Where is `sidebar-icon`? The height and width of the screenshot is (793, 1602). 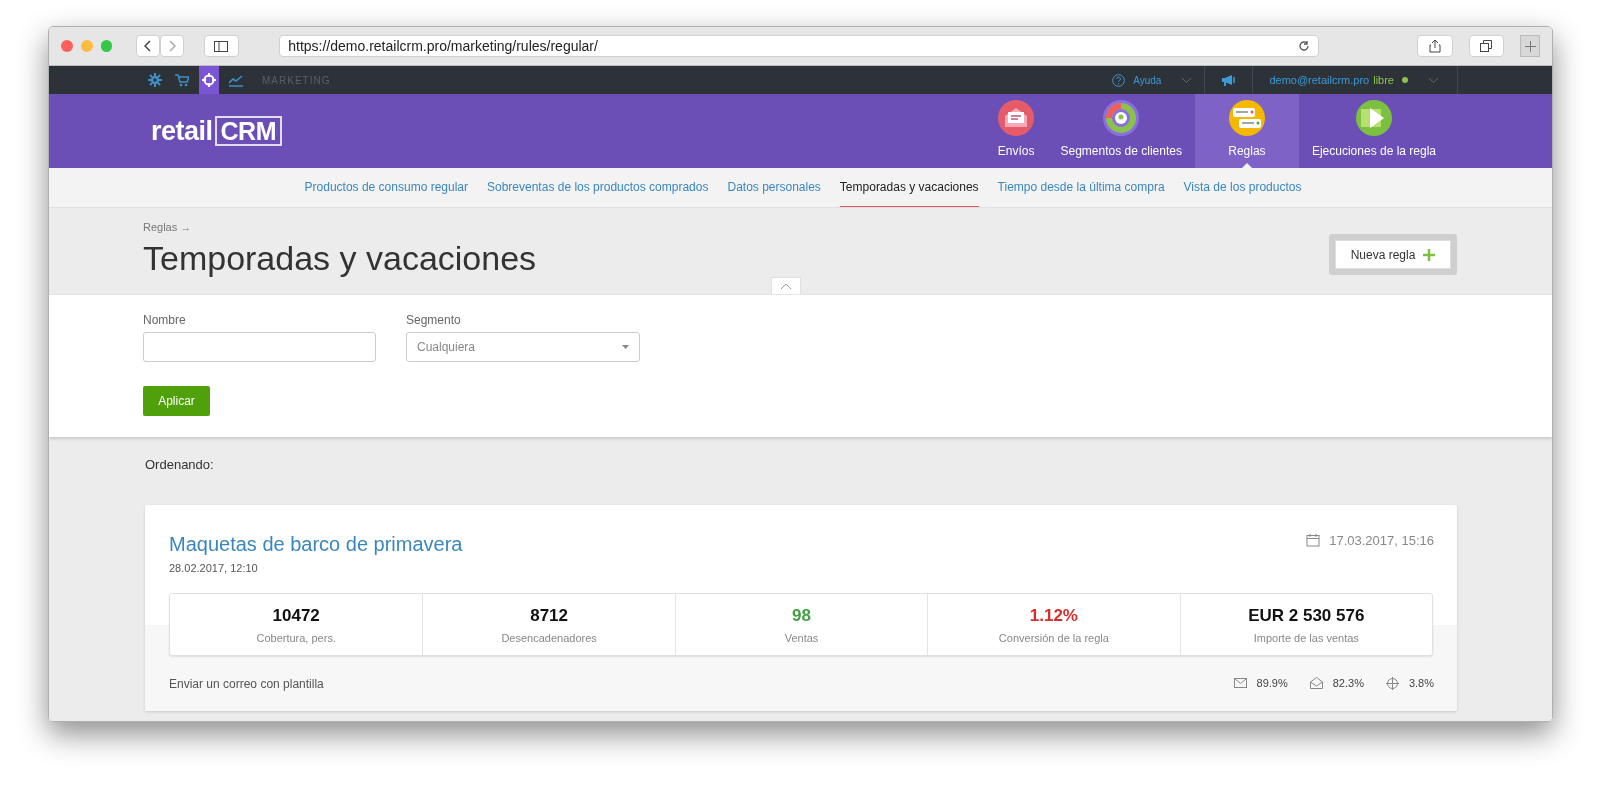 sidebar-icon is located at coordinates (221, 46).